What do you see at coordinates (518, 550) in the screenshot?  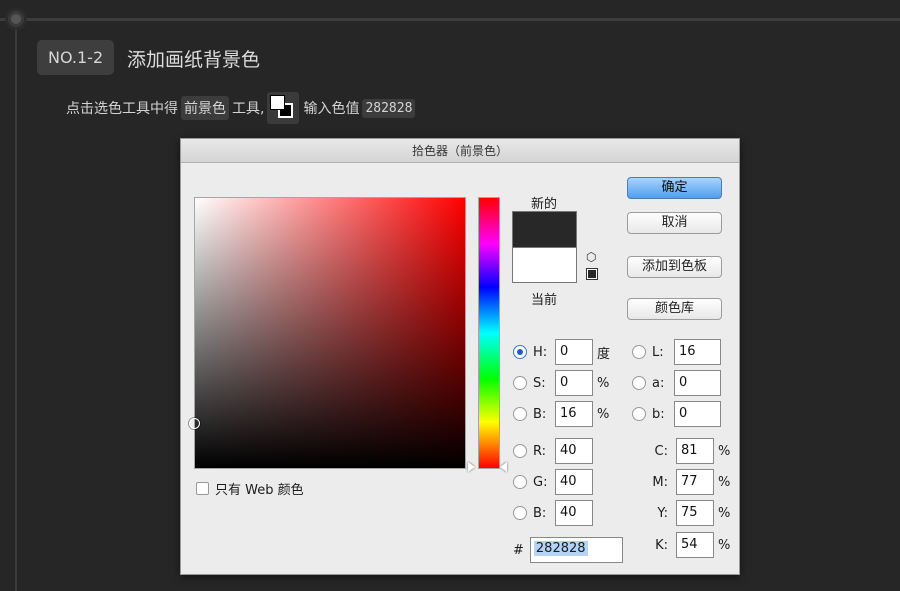 I see `hex-label: #` at bounding box center [518, 550].